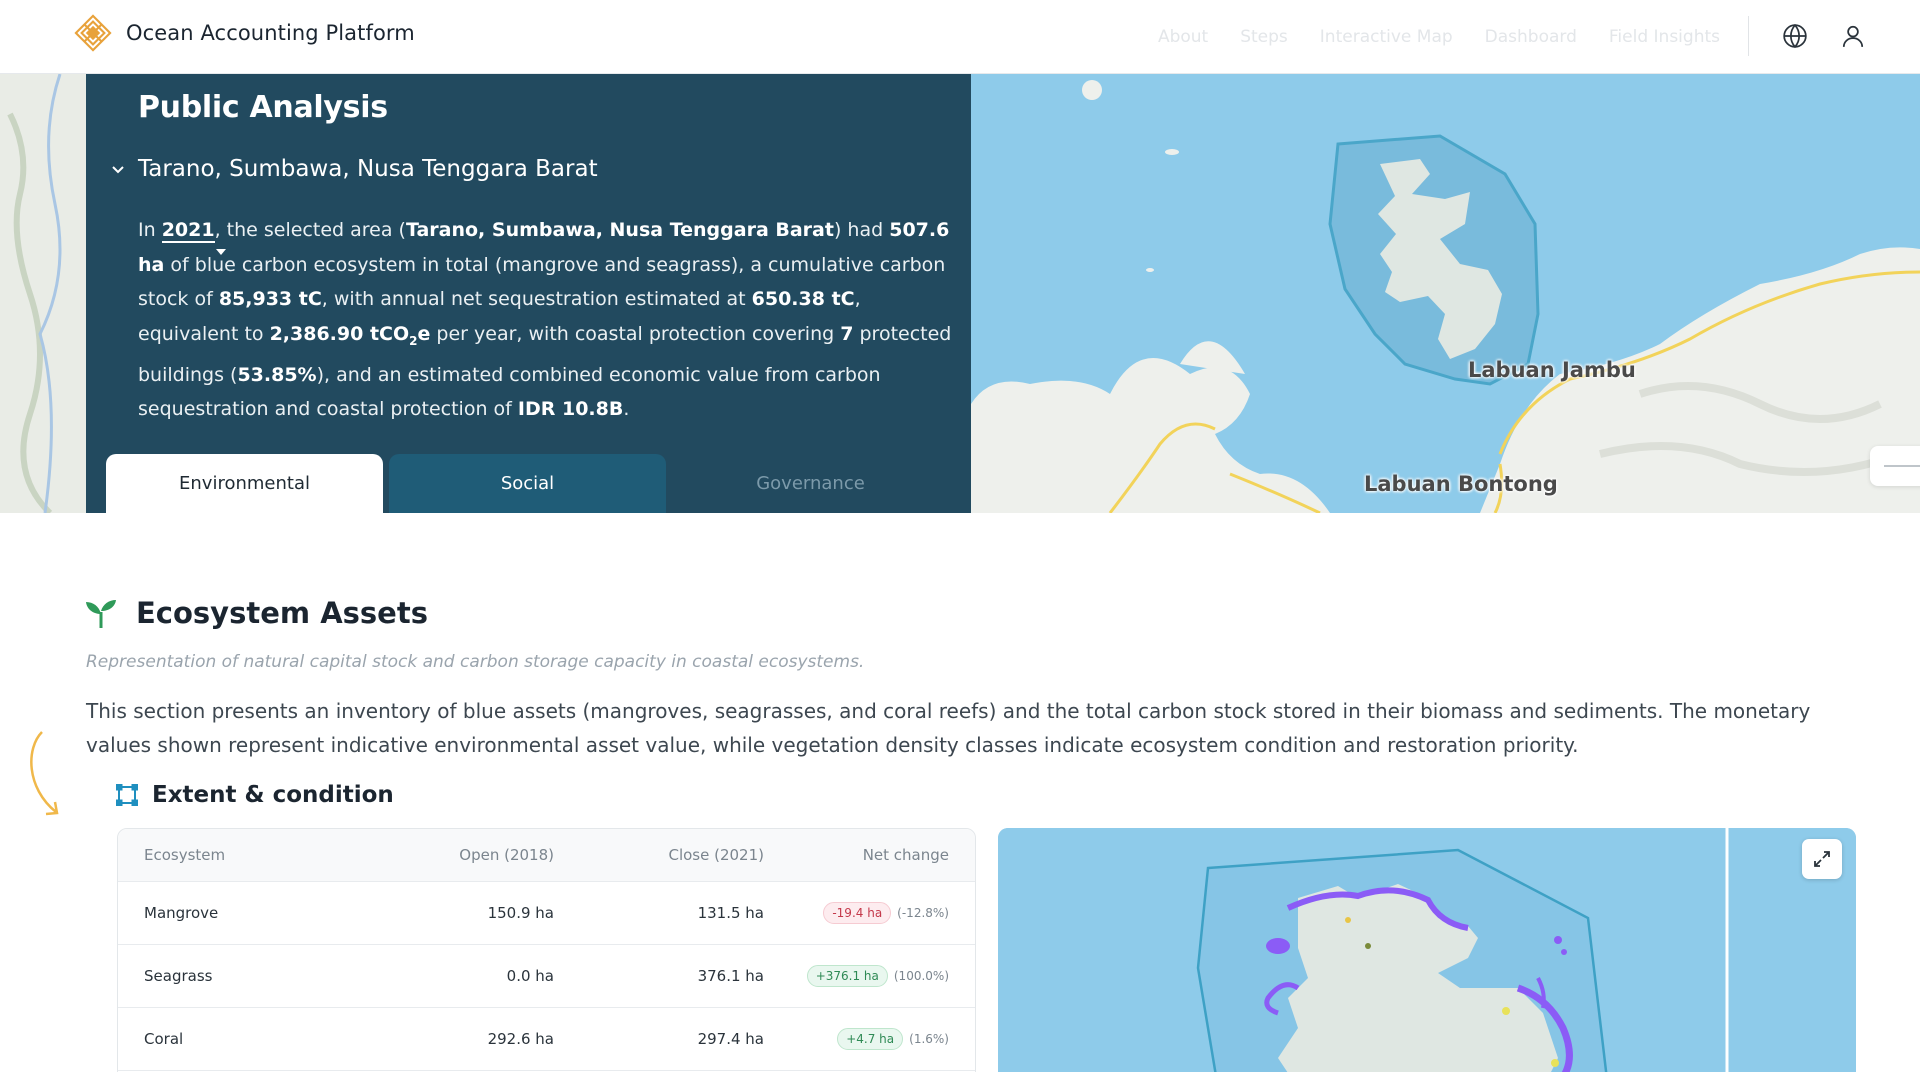 The height and width of the screenshot is (1072, 1920). I want to click on expand-icon, so click(1822, 859).